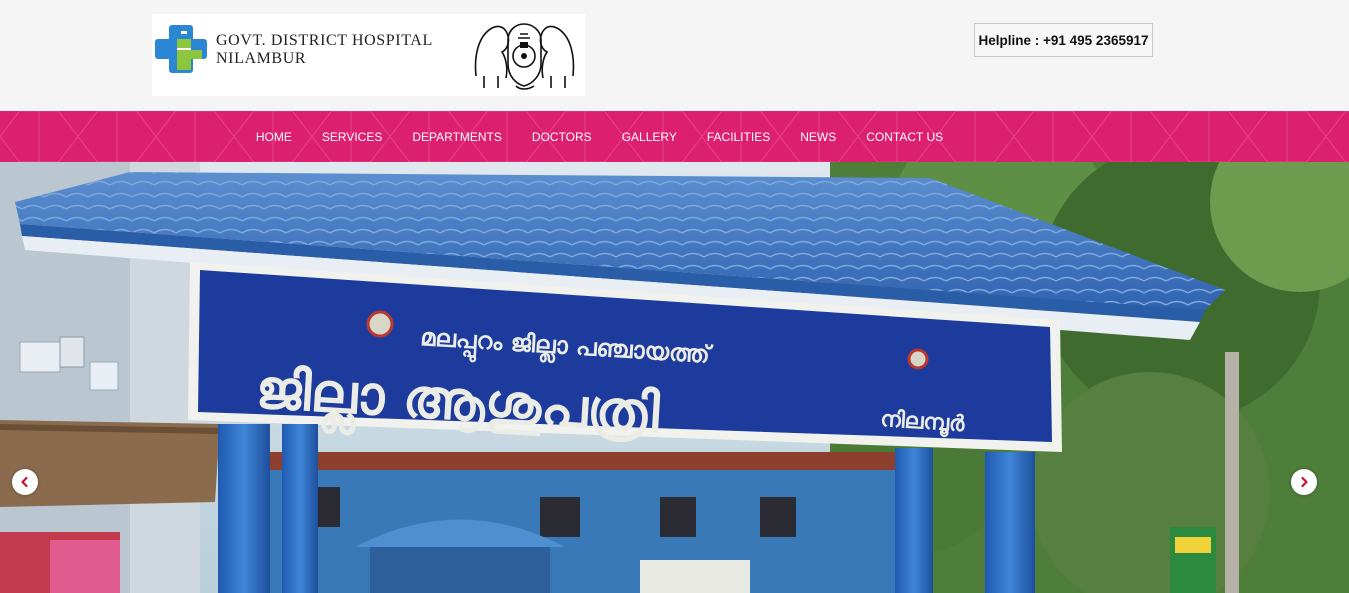  Describe the element at coordinates (904, 137) in the screenshot. I see `nav-contact-us: CONTACT US` at that location.